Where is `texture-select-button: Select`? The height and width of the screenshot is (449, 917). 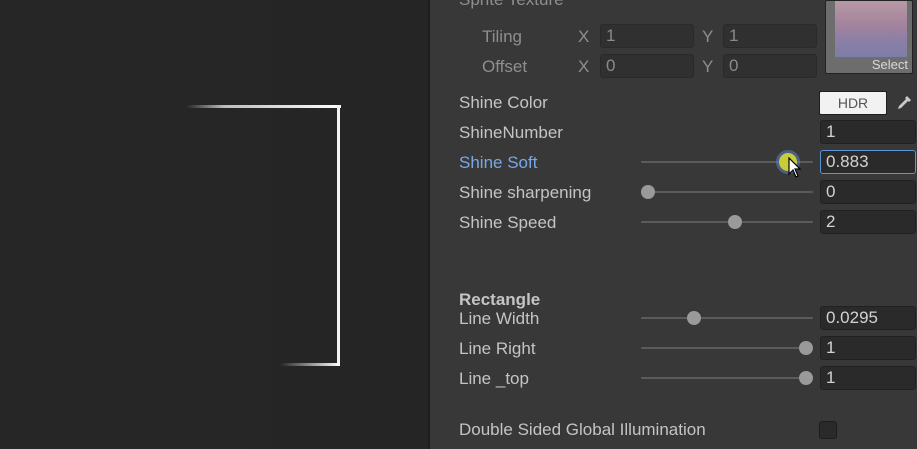 texture-select-button: Select is located at coordinates (890, 64).